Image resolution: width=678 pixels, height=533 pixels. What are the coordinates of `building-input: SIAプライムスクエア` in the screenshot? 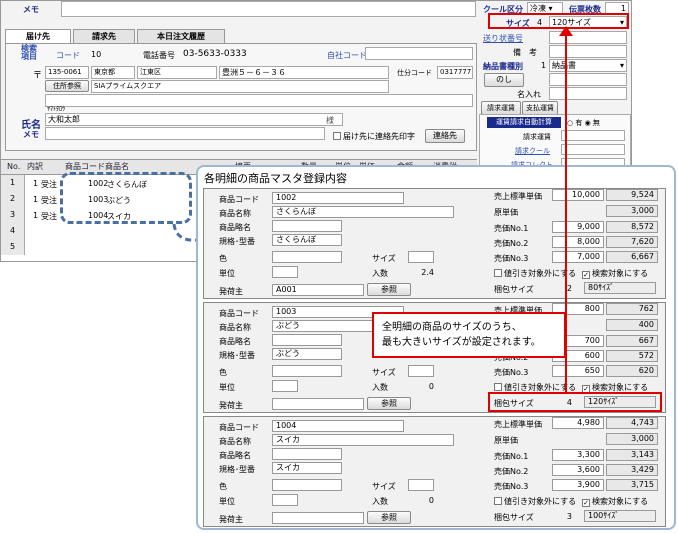 It's located at (240, 86).